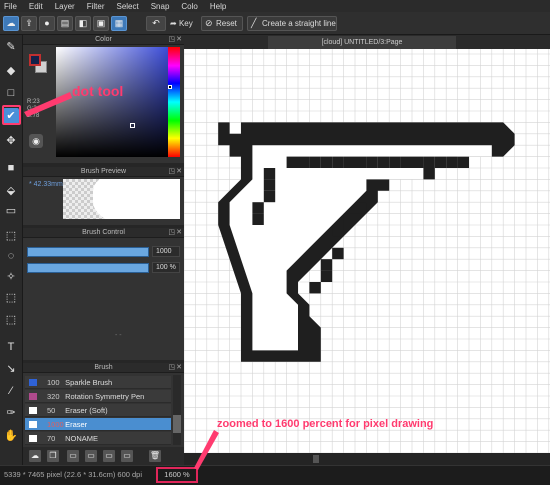  What do you see at coordinates (11, 277) in the screenshot?
I see `magic-wand-tool-icon: ✧` at bounding box center [11, 277].